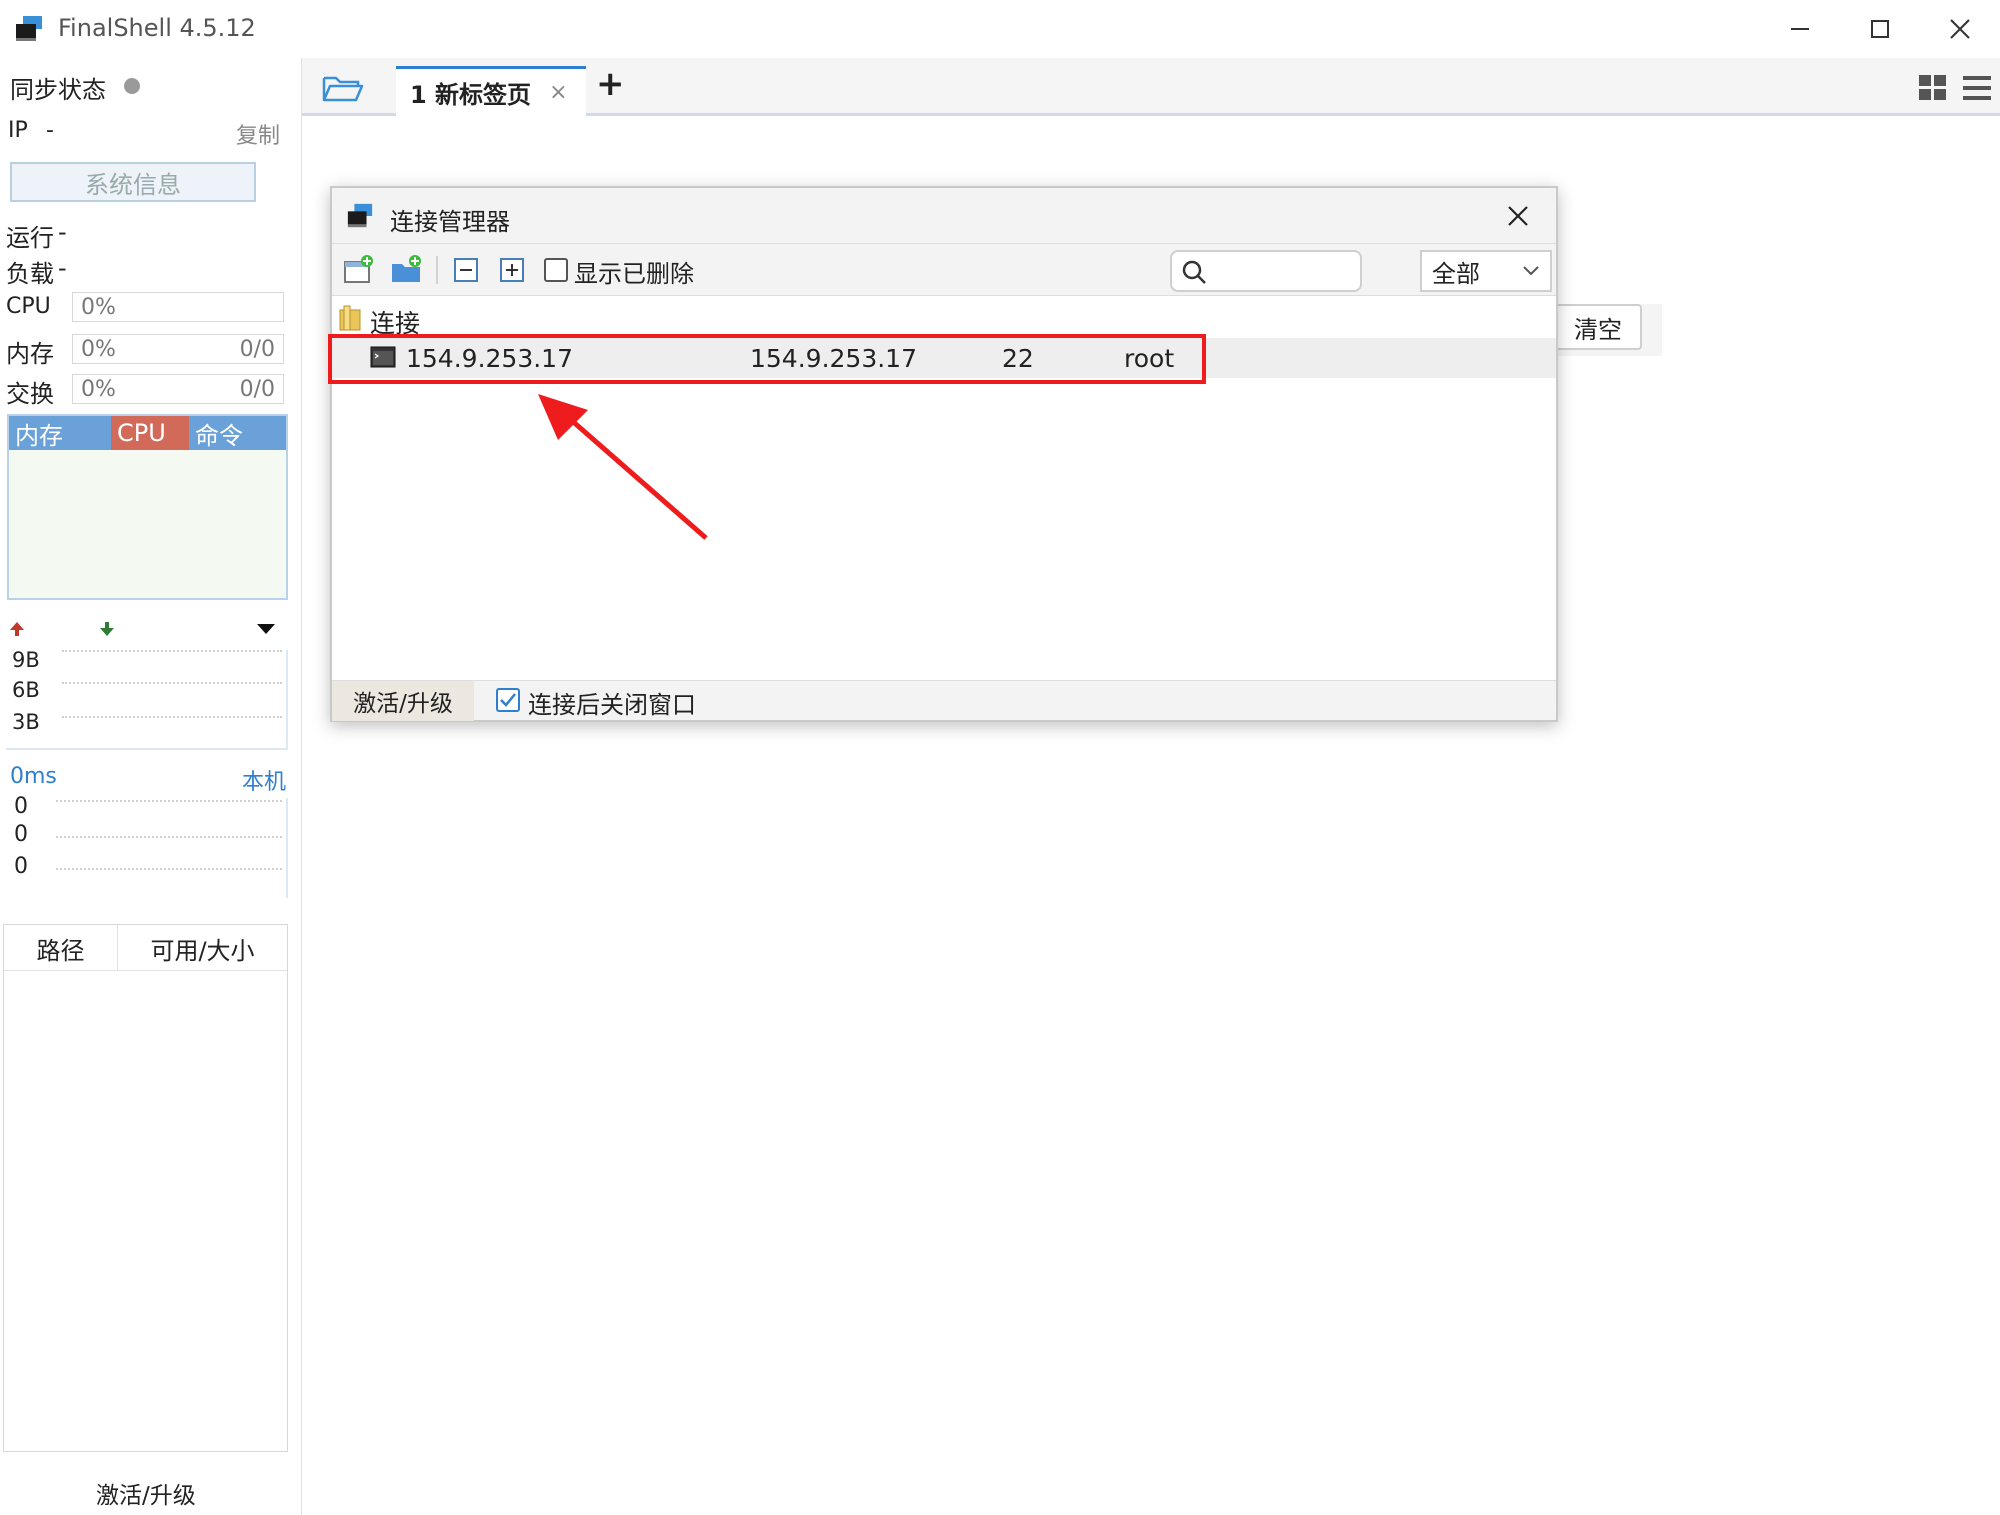 This screenshot has width=2000, height=1515. What do you see at coordinates (30, 354) in the screenshot?
I see `memory-label: 内存` at bounding box center [30, 354].